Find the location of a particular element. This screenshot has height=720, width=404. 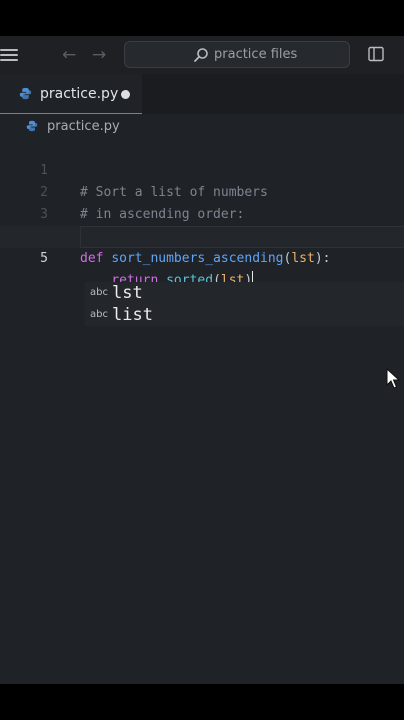

code-line: 4 def sort_numbers_ascending(lst): is located at coordinates (202, 235).